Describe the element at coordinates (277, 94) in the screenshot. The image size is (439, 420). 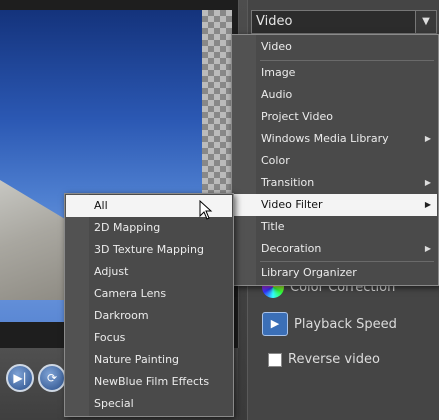
I see `menu-item-label: Audio` at that location.